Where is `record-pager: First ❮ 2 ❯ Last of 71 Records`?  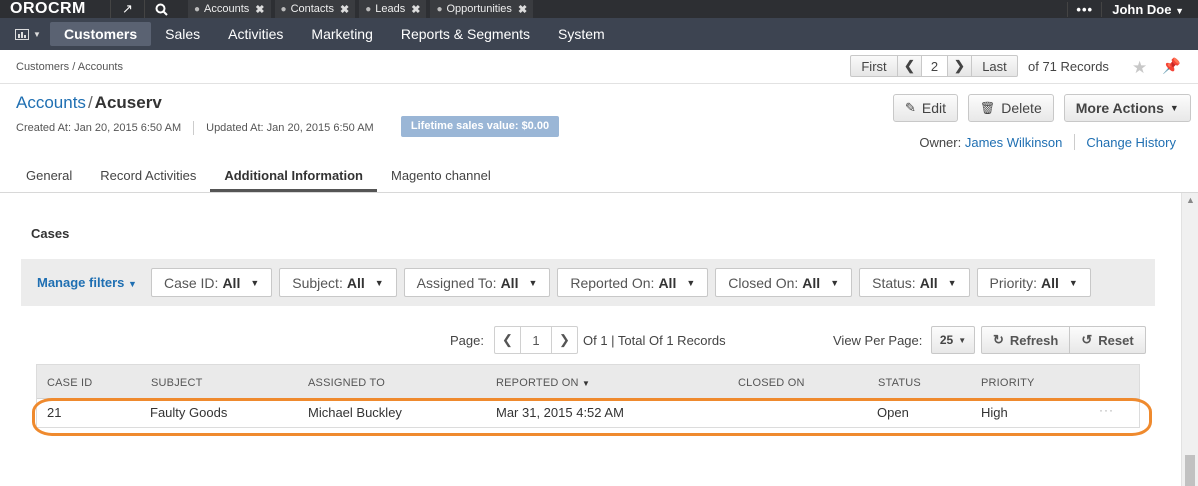 record-pager: First ❮ 2 ❯ Last of 71 Records is located at coordinates (979, 66).